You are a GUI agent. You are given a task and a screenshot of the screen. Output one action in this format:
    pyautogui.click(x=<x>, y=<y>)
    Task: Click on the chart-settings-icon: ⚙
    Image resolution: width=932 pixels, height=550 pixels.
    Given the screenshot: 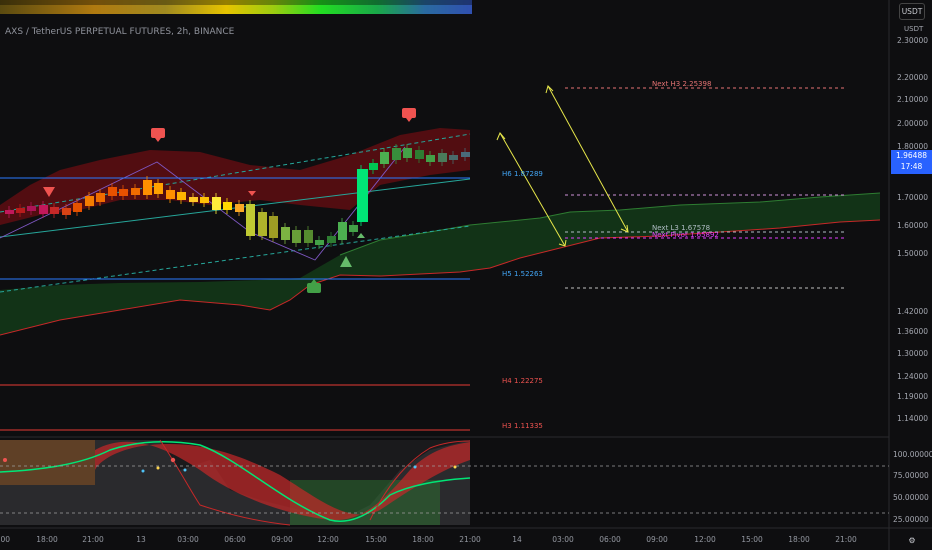 What is the action you would take?
    pyautogui.click(x=912, y=541)
    